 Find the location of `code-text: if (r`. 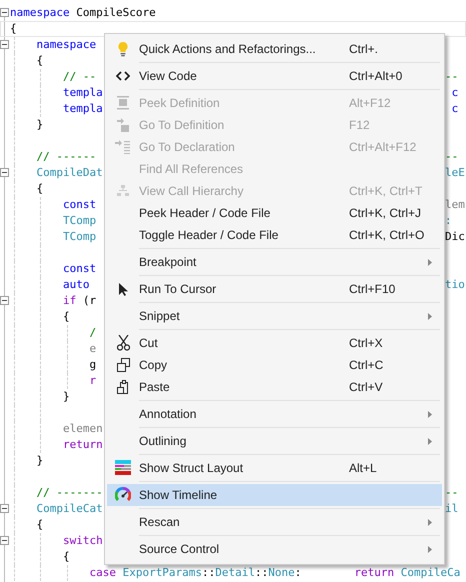

code-text: if (r is located at coordinates (79, 301).